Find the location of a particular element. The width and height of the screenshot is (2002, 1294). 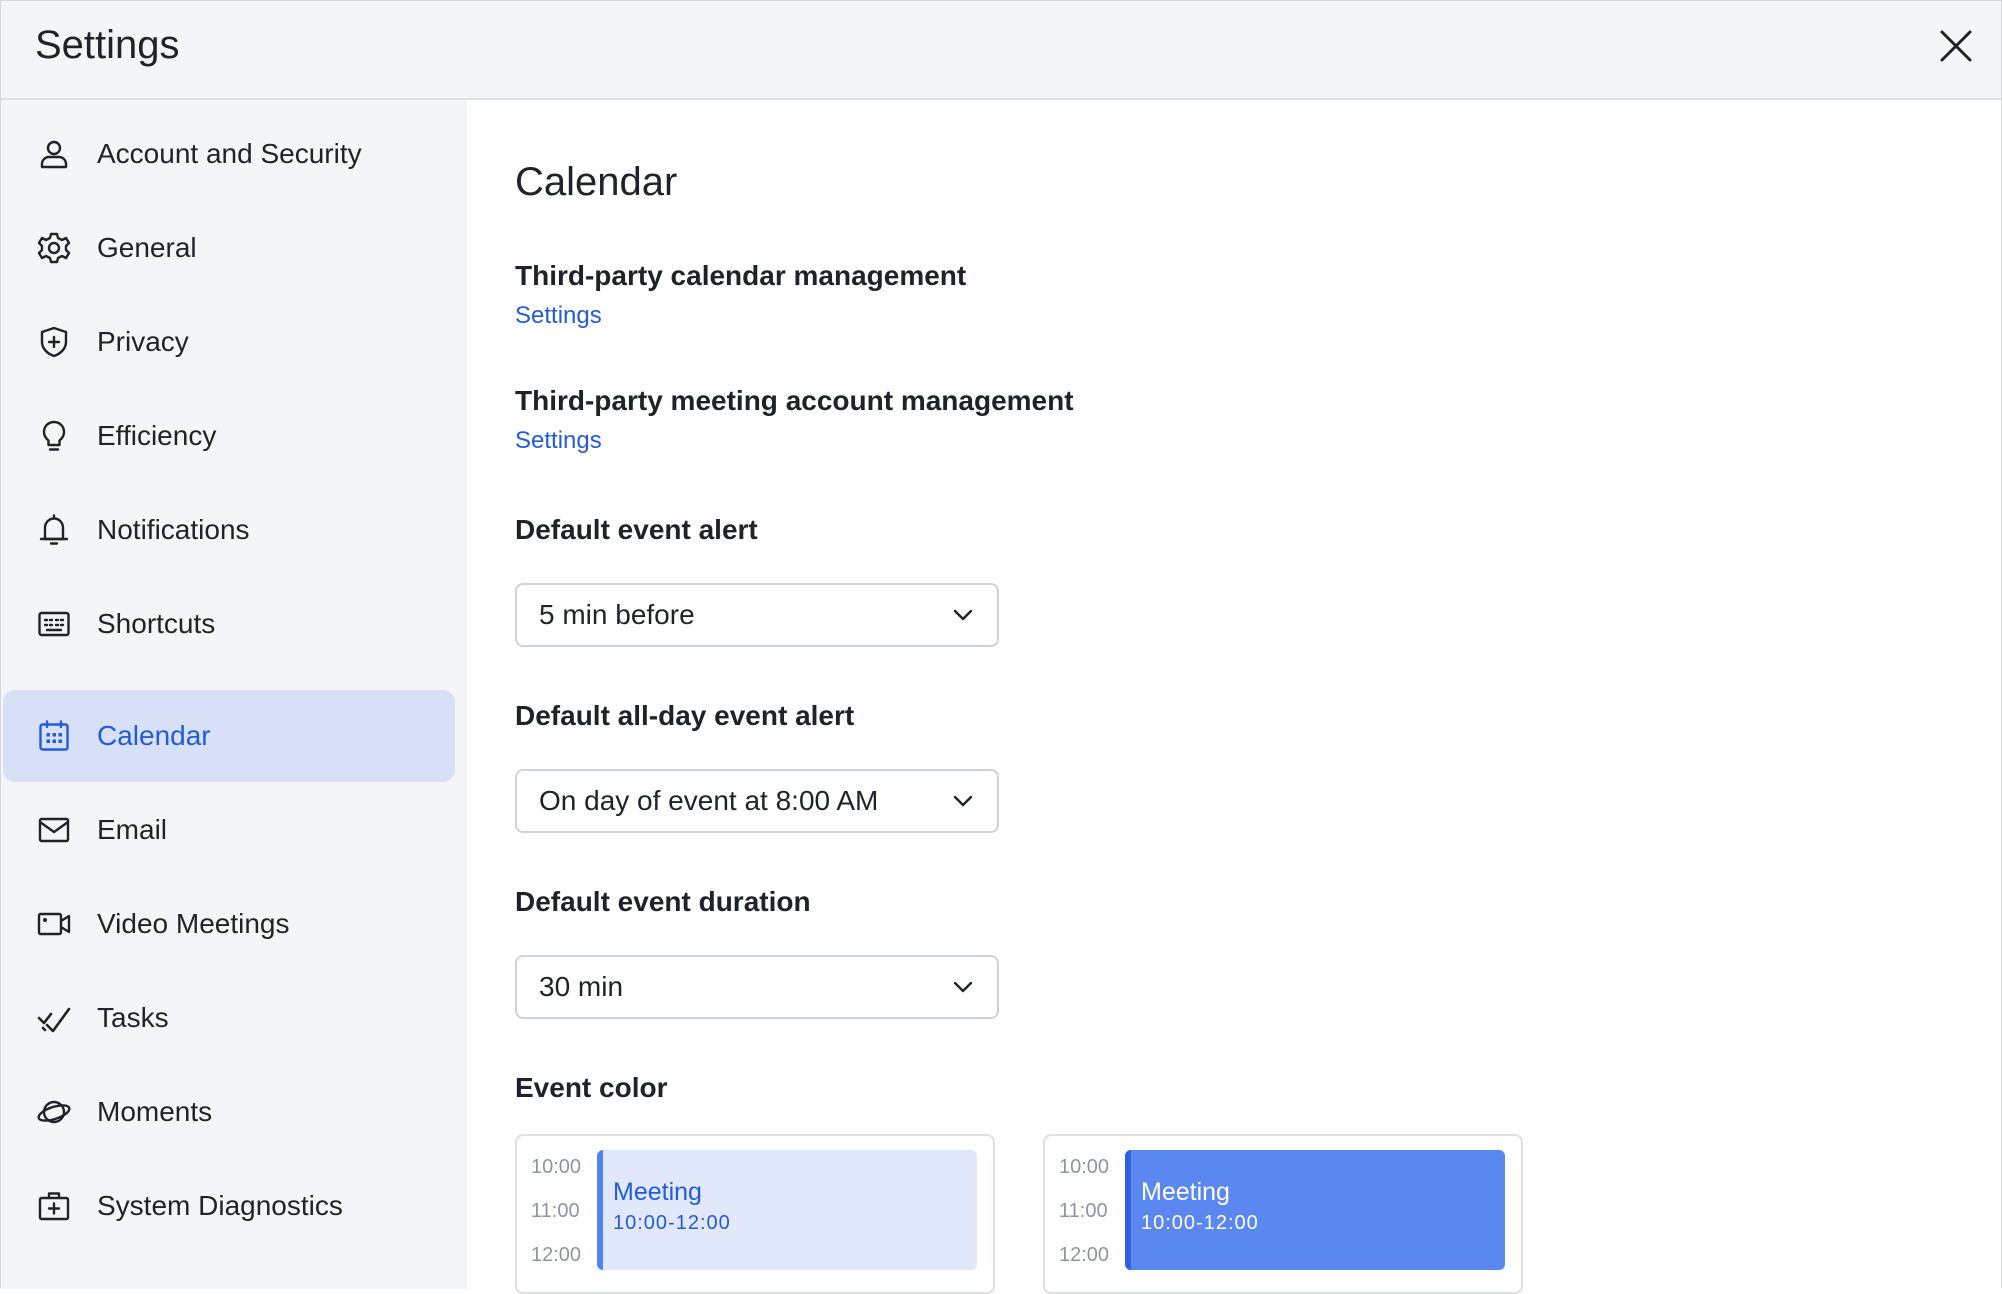

bell-icon is located at coordinates (54, 530).